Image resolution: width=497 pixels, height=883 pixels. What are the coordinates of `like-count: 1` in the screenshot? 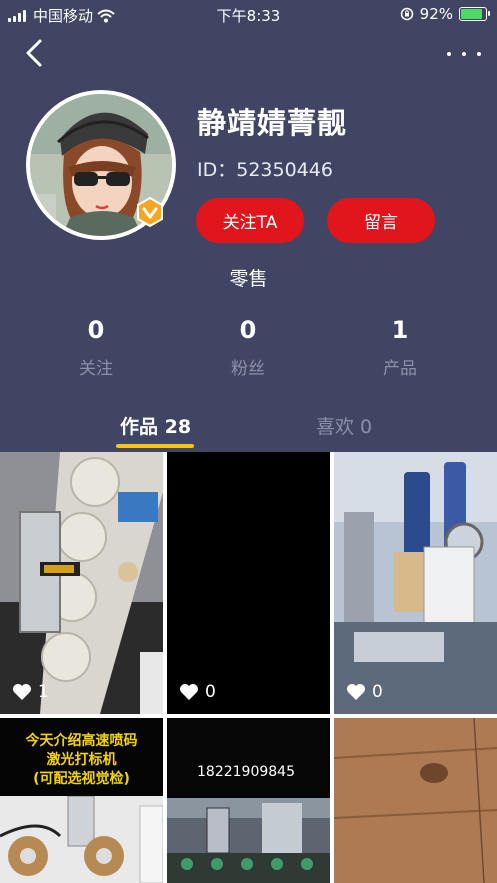 It's located at (30, 692).